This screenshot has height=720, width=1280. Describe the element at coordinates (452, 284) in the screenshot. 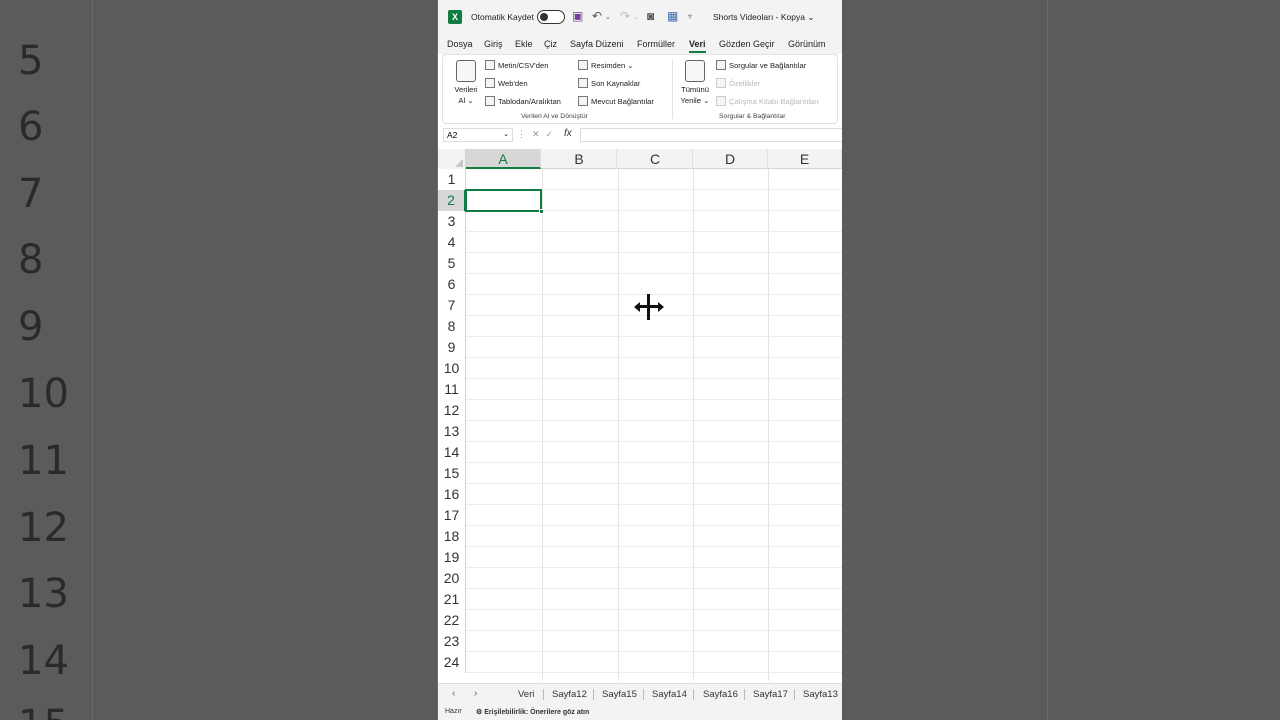

I see `row-header: 6` at that location.